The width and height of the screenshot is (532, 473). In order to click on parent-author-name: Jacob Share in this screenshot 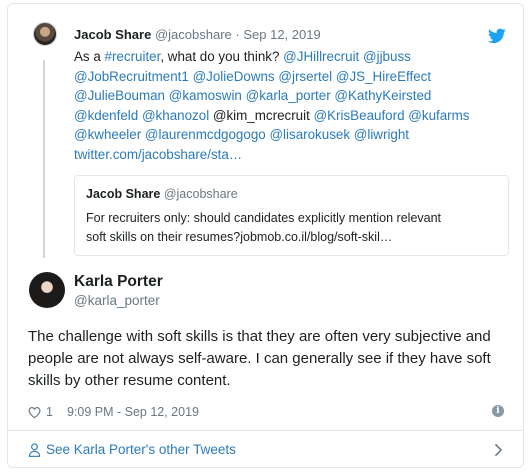, I will do `click(112, 34)`.